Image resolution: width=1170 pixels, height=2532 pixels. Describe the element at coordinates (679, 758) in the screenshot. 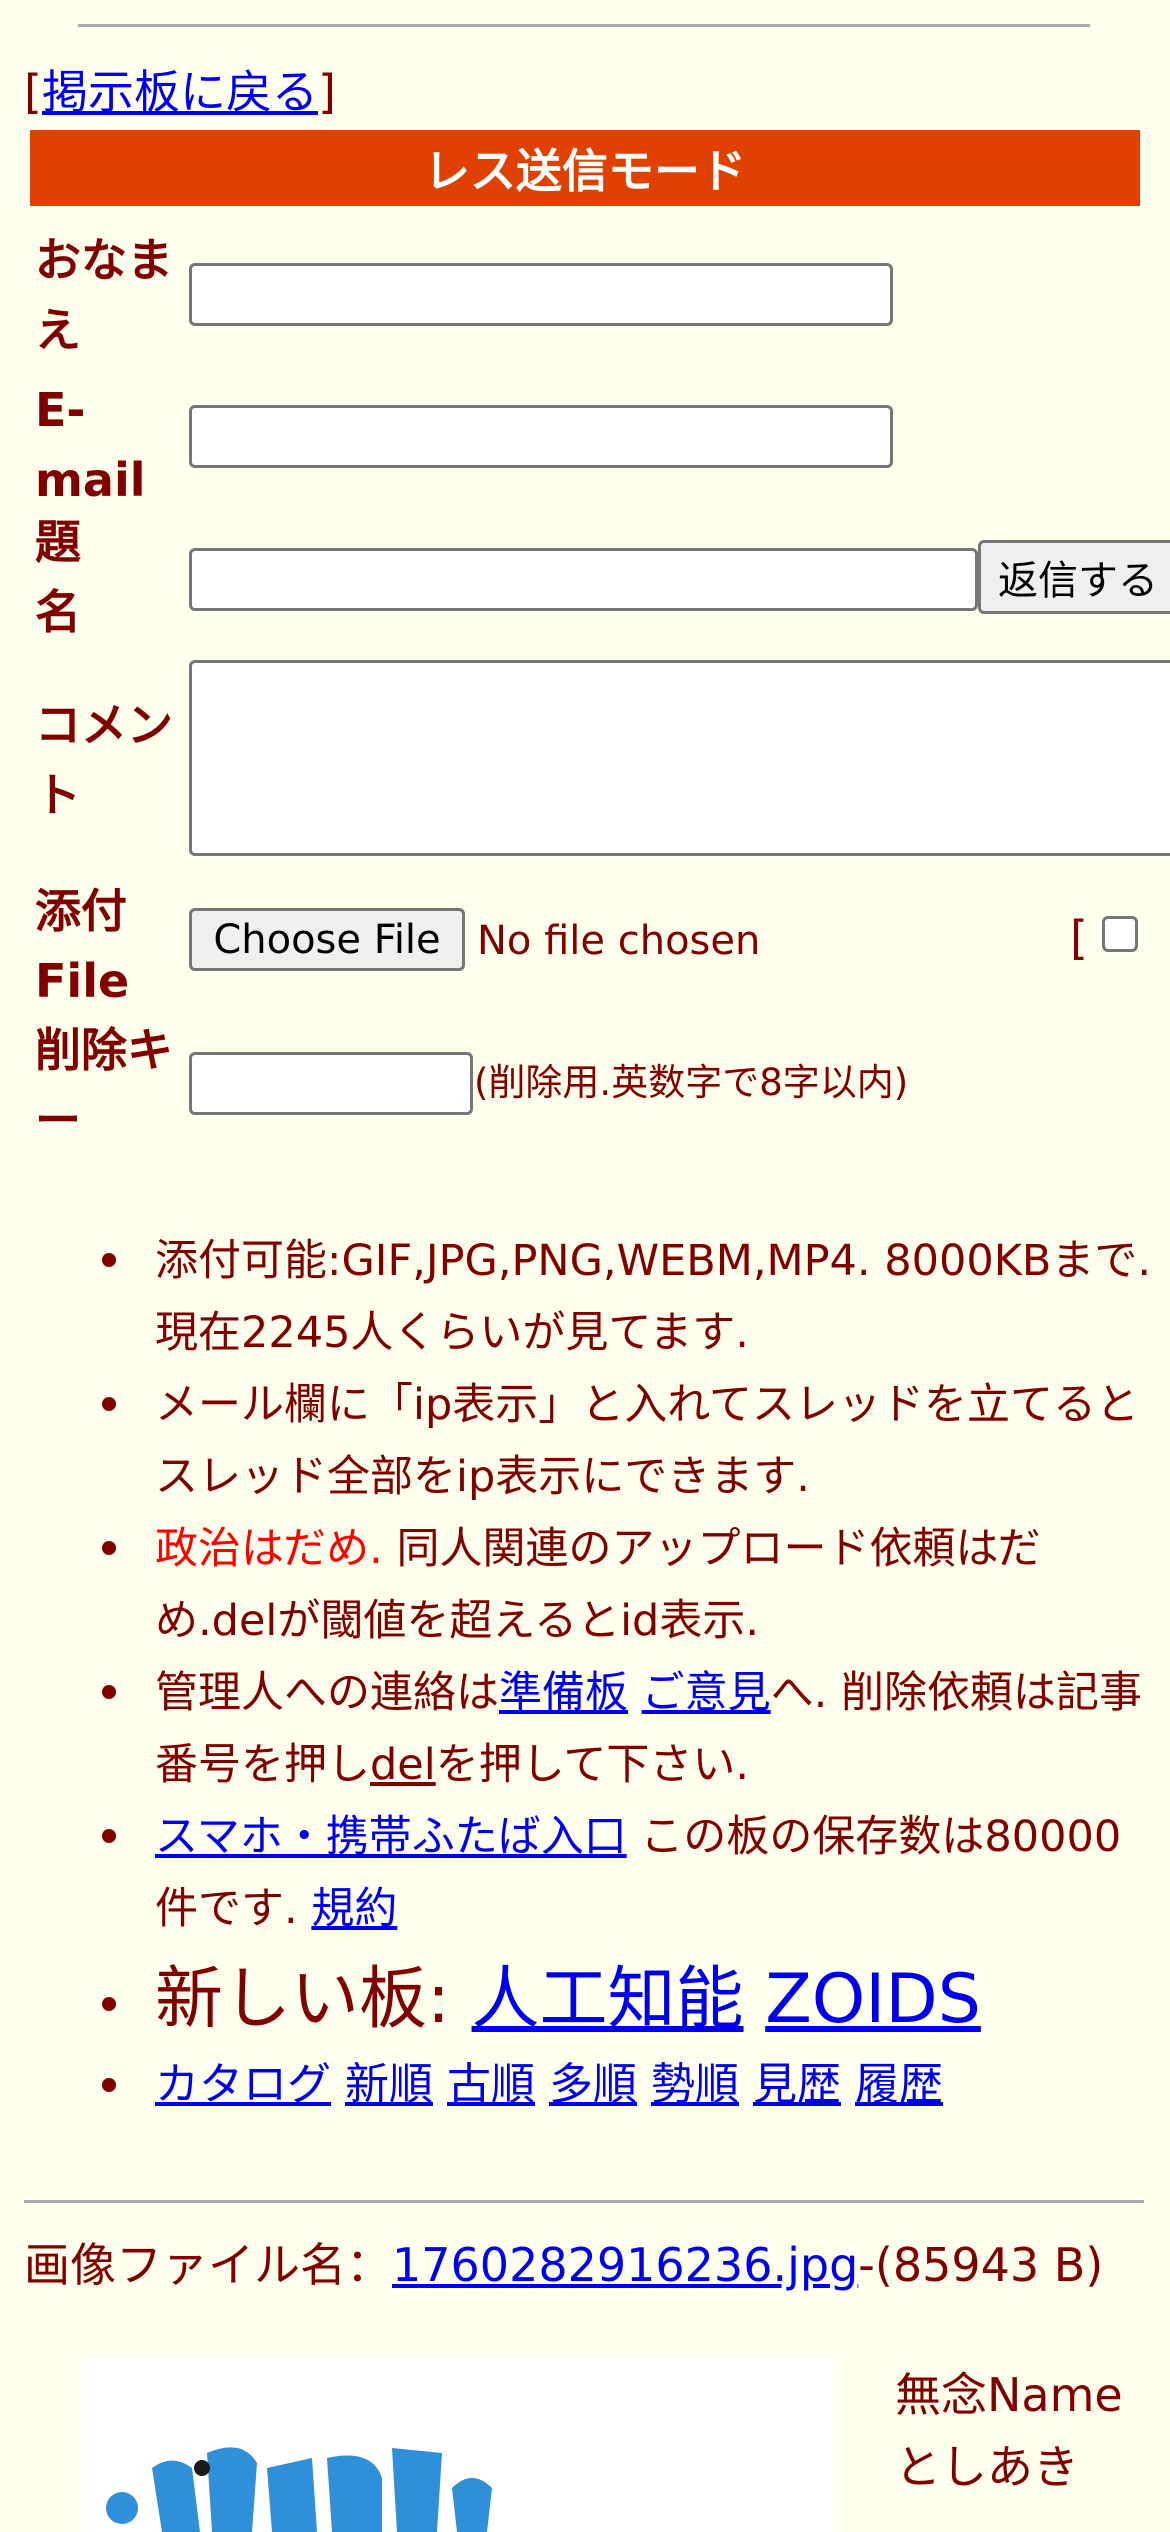

I see `comment-textarea` at that location.